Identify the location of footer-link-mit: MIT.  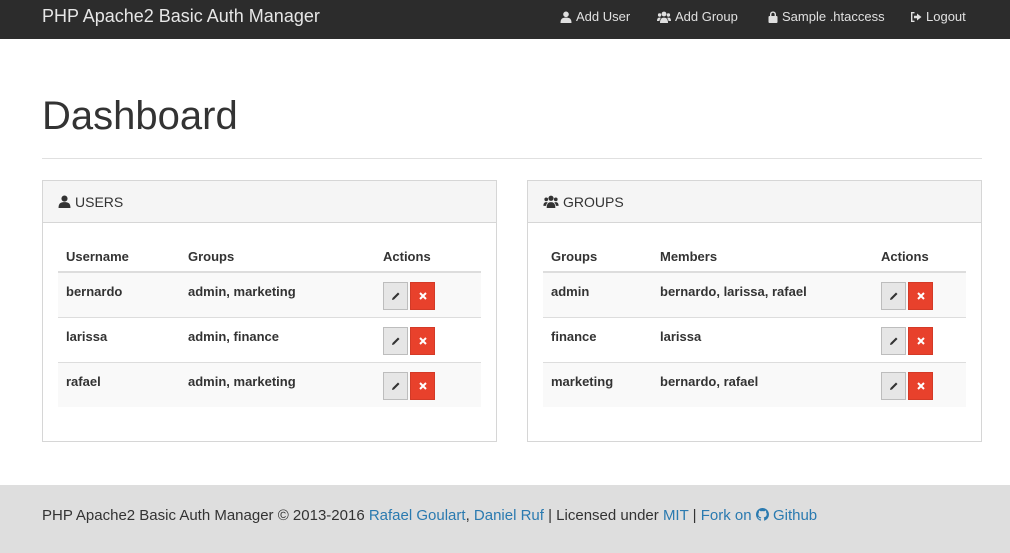
(676, 515).